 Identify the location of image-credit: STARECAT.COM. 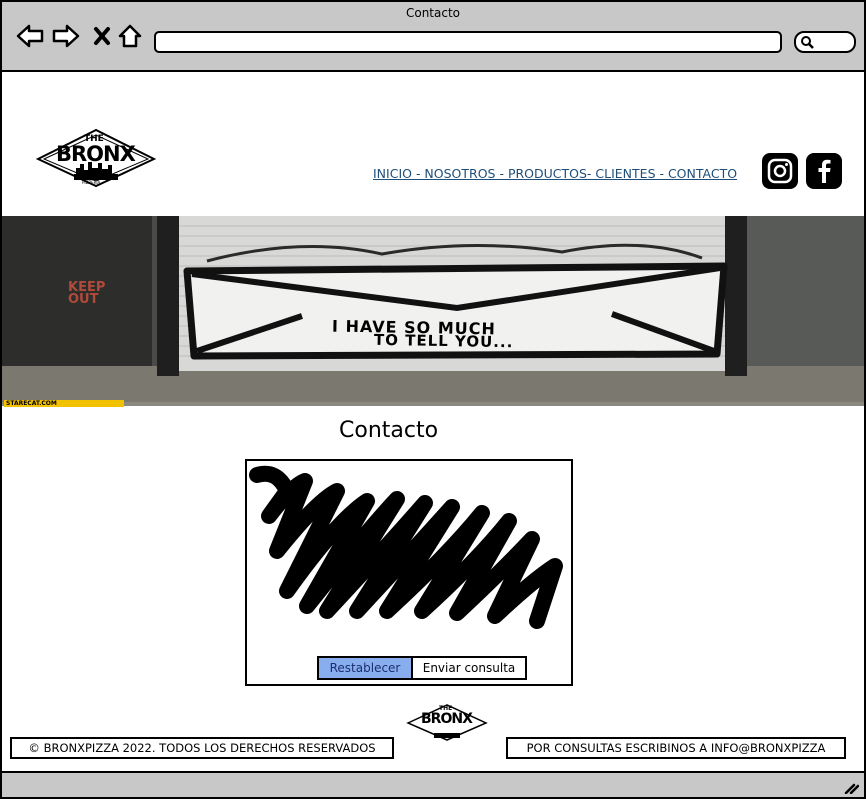
(64, 403).